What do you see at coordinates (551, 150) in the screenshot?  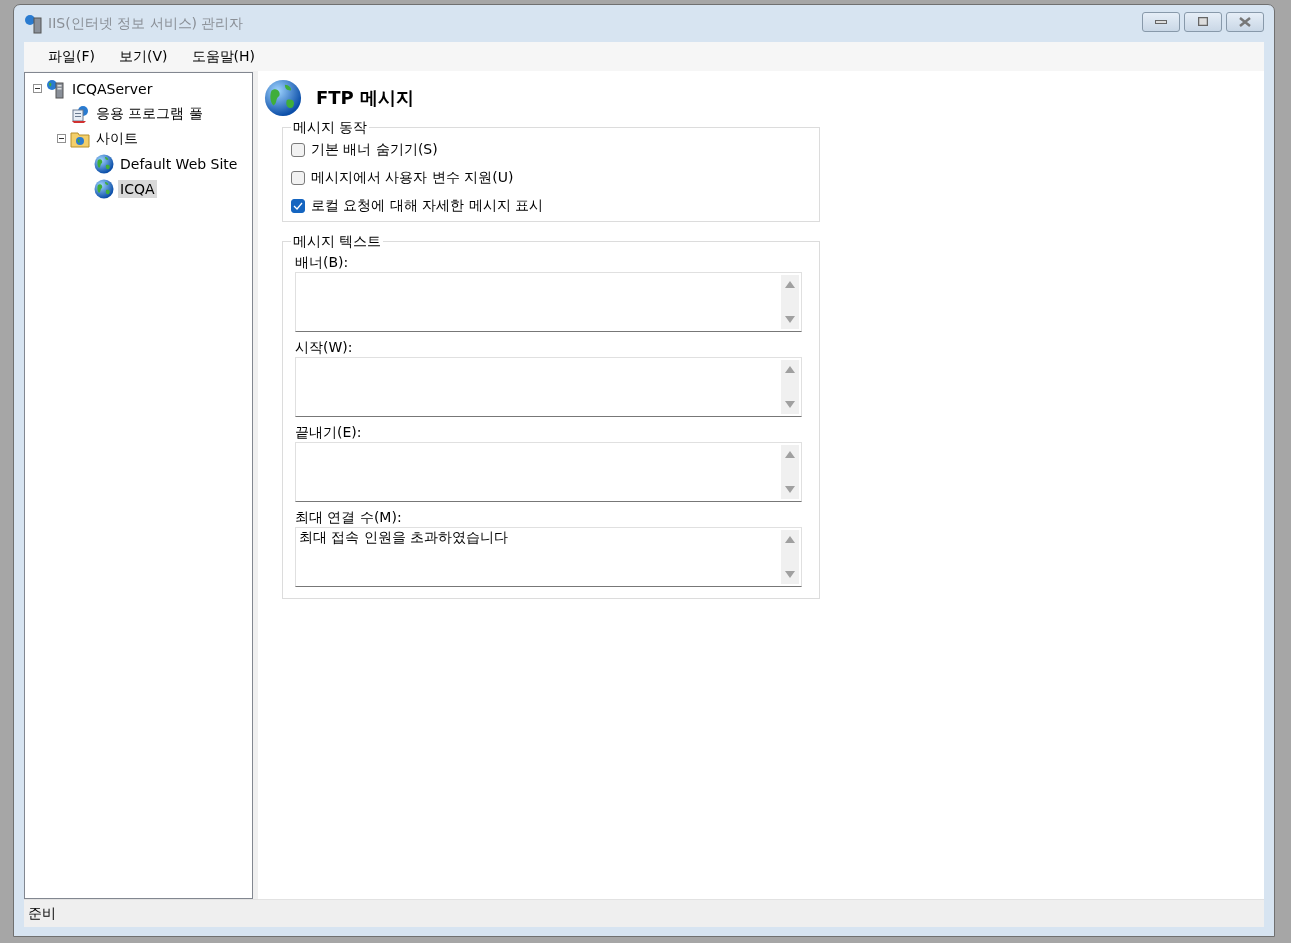 I see `checkbox-option: 기본 배너 숨기기(S)` at bounding box center [551, 150].